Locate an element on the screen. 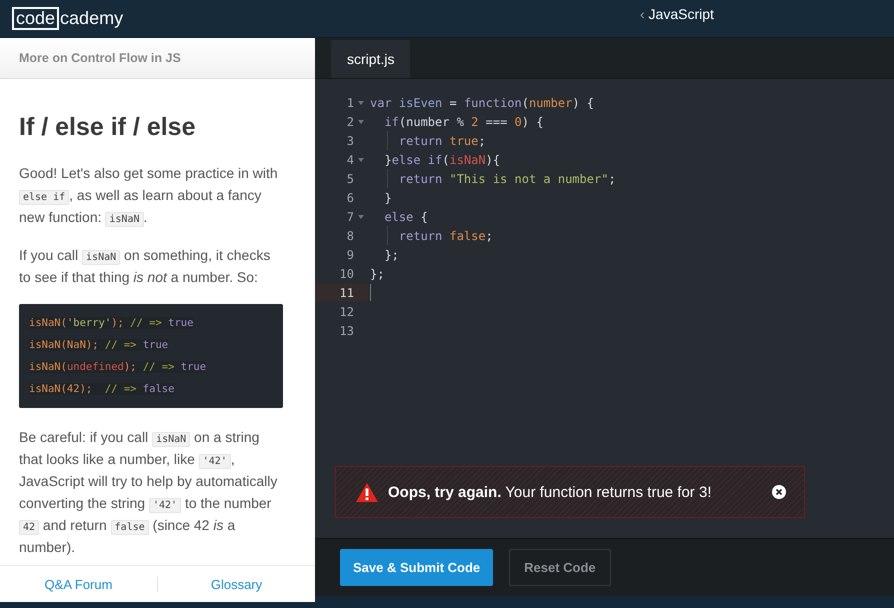  code-line: }else if(isNaN){ is located at coordinates (441, 159).